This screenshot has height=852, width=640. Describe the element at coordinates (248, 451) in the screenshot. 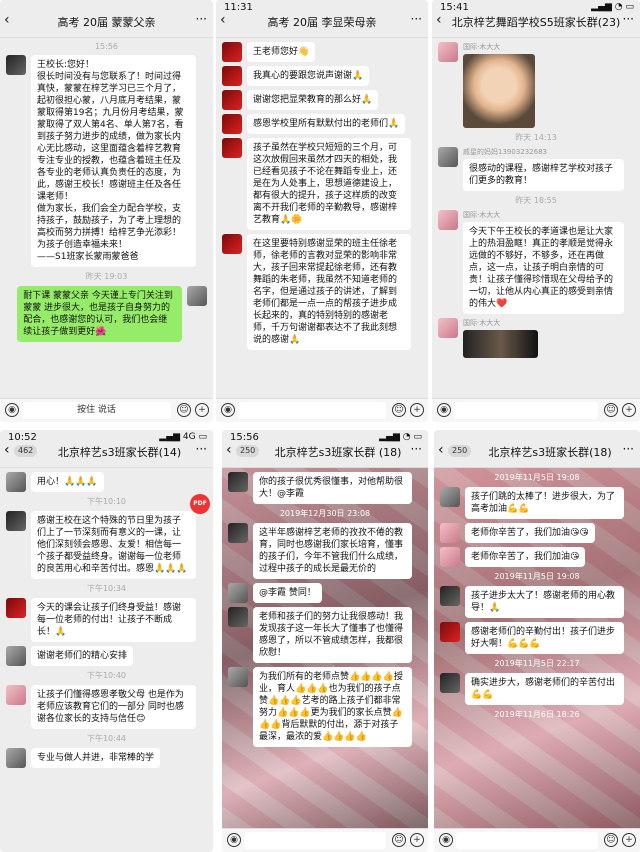

I see `unread-badge: 250` at that location.